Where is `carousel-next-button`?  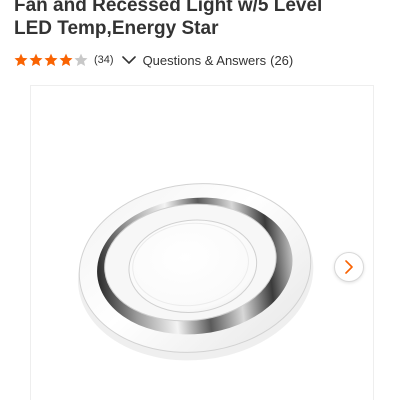 carousel-next-button is located at coordinates (349, 267).